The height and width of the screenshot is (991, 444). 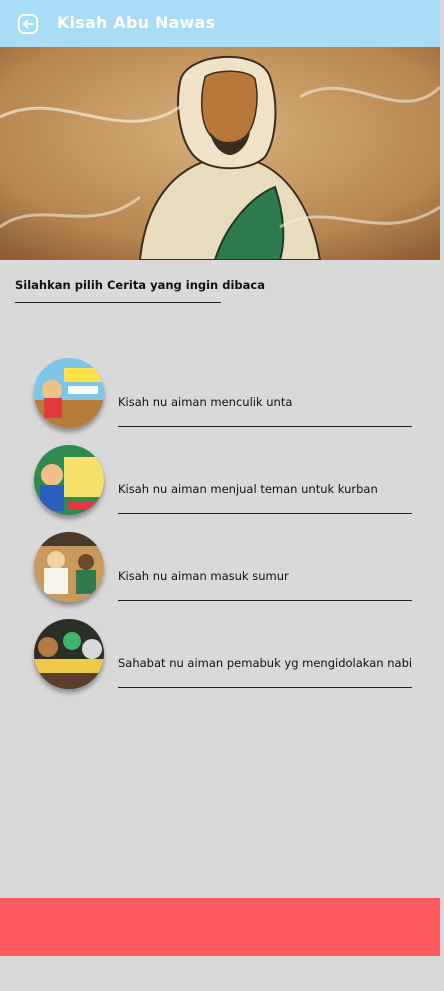 I want to click on back-button, so click(x=28, y=24).